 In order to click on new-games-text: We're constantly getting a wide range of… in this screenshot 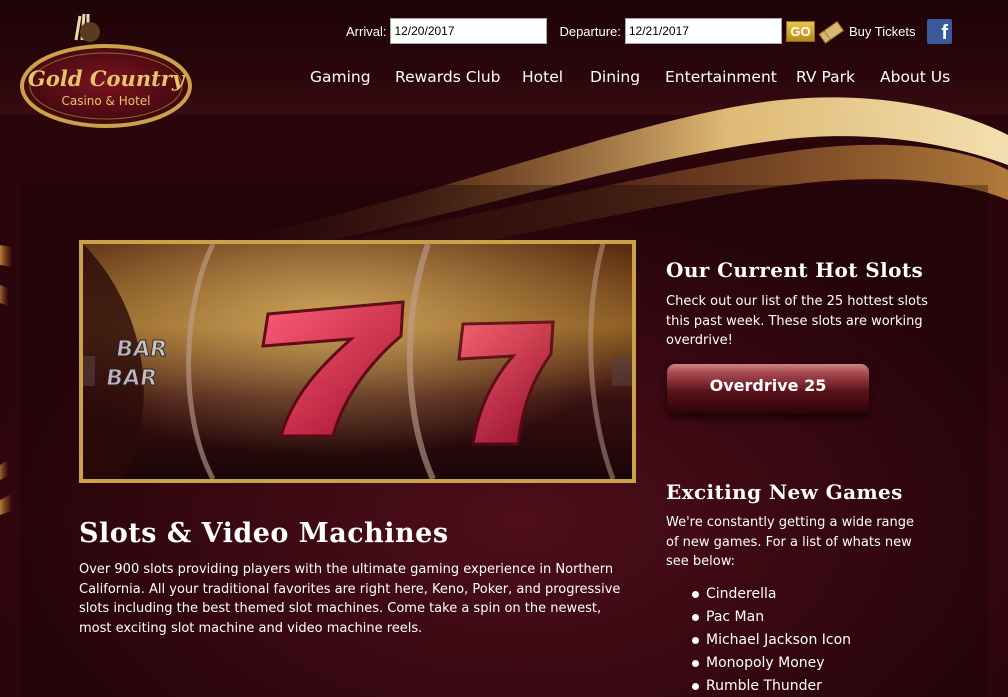, I will do `click(790, 542)`.